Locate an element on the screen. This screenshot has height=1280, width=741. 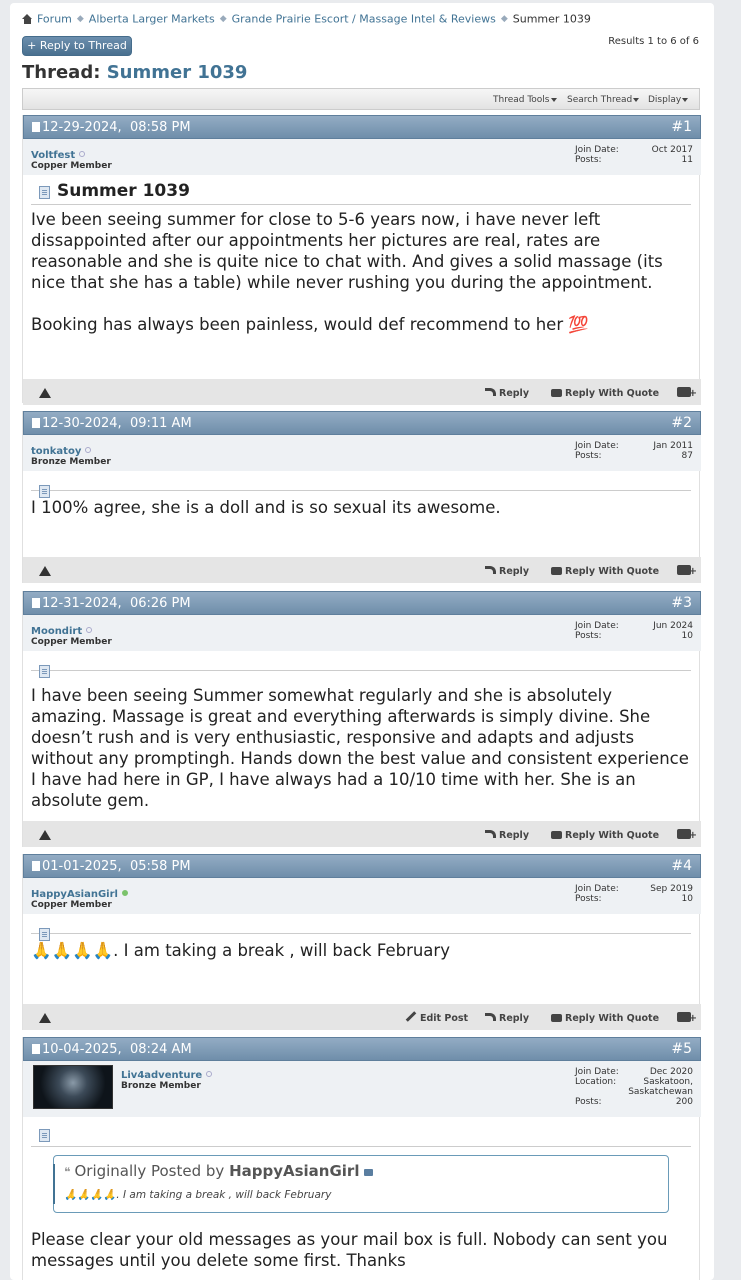
post-number-link: #4 is located at coordinates (681, 866).